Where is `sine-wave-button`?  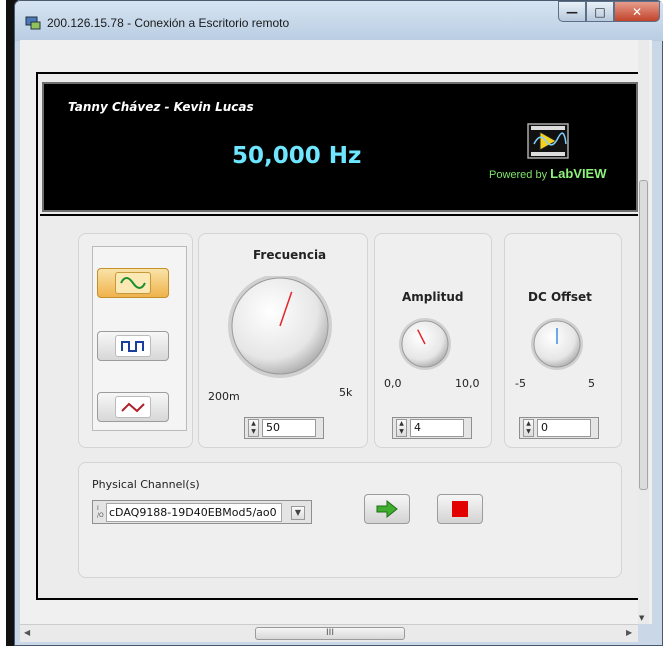
sine-wave-button is located at coordinates (133, 283).